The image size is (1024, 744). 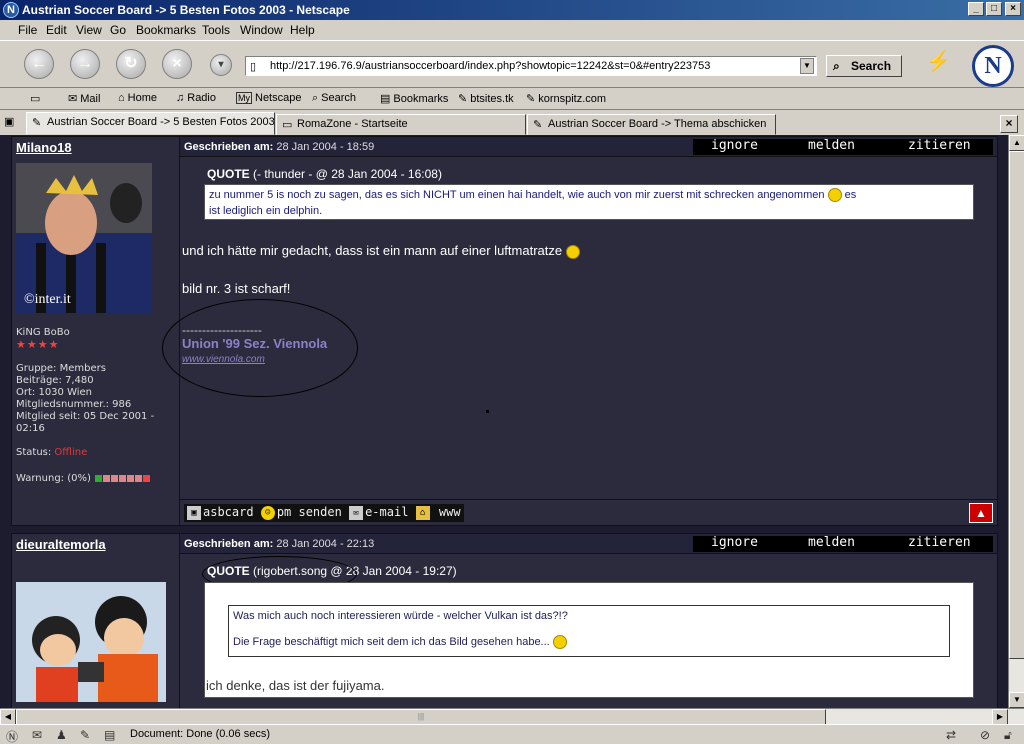 What do you see at coordinates (236, 288) in the screenshot?
I see `post-body-line: bild nr. 3 ist scharf!` at bounding box center [236, 288].